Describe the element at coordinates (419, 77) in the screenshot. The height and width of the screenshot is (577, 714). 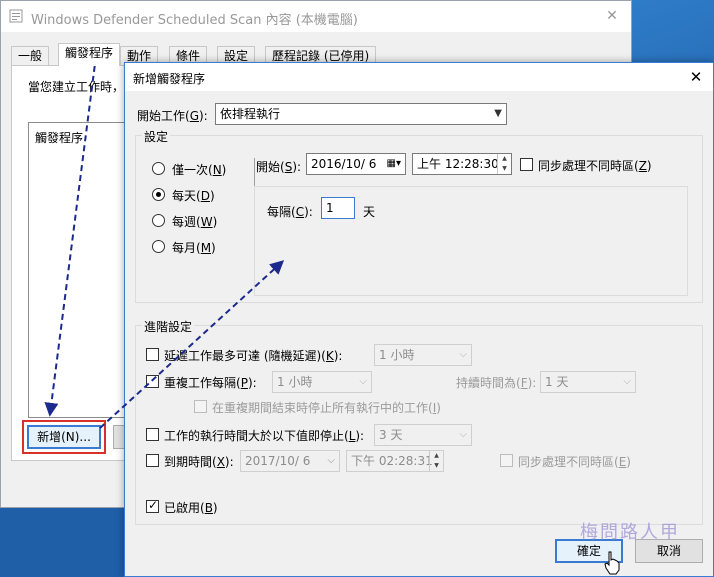
I see `dialog-titlebar: 新增觸發程序 ✕` at that location.